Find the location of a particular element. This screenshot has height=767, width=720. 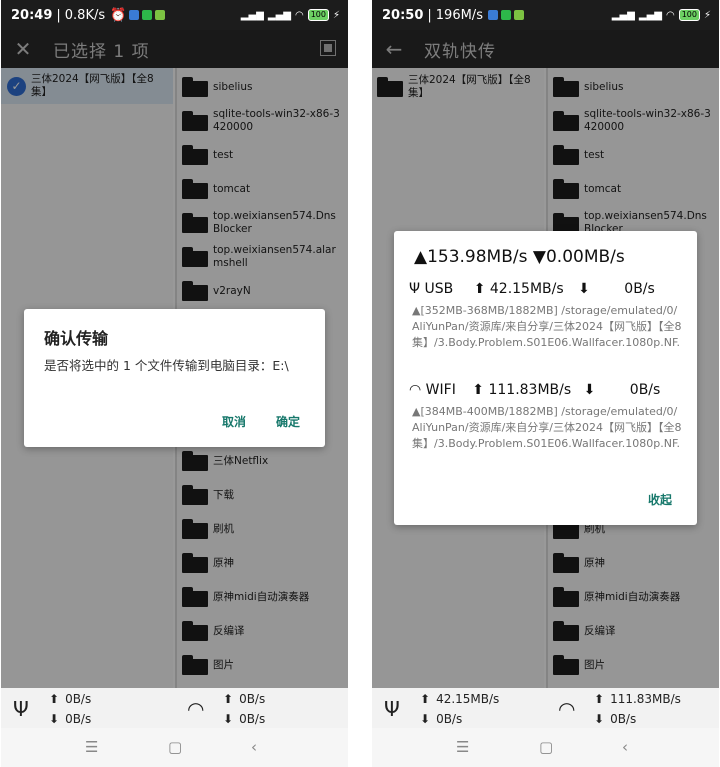

wifi-channel-row: ◠ WIFI ⬆ 111.83MB/s ⬇ 0B/s is located at coordinates (535, 390).